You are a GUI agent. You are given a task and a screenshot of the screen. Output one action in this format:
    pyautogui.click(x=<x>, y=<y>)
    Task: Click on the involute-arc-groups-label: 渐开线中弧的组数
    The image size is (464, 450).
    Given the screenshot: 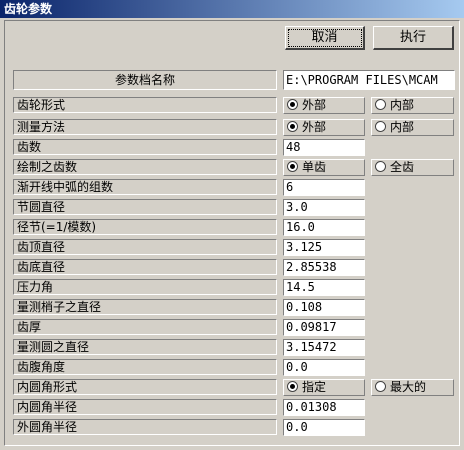 What is the action you would take?
    pyautogui.click(x=145, y=187)
    